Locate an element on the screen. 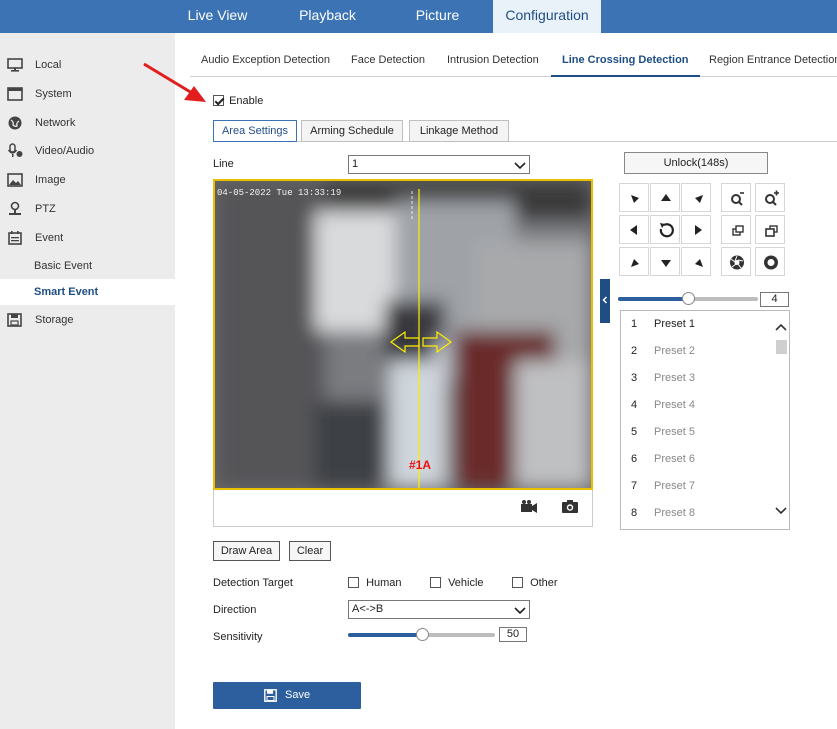  tab-face-detection: Face Detection is located at coordinates (388, 60).